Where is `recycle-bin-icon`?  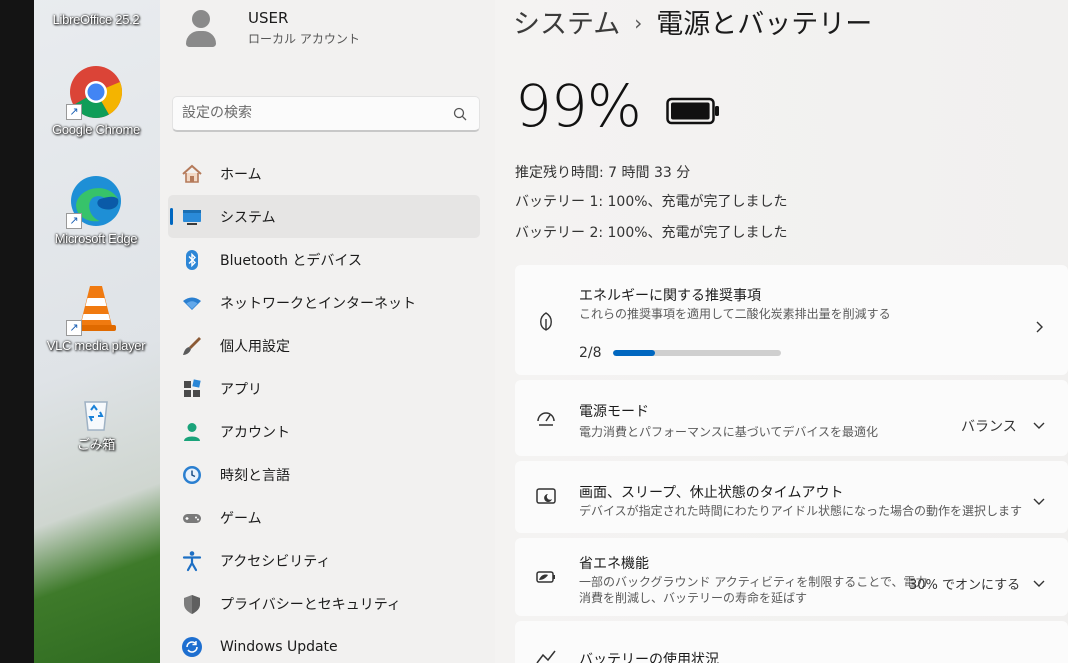 recycle-bin-icon is located at coordinates (96, 414).